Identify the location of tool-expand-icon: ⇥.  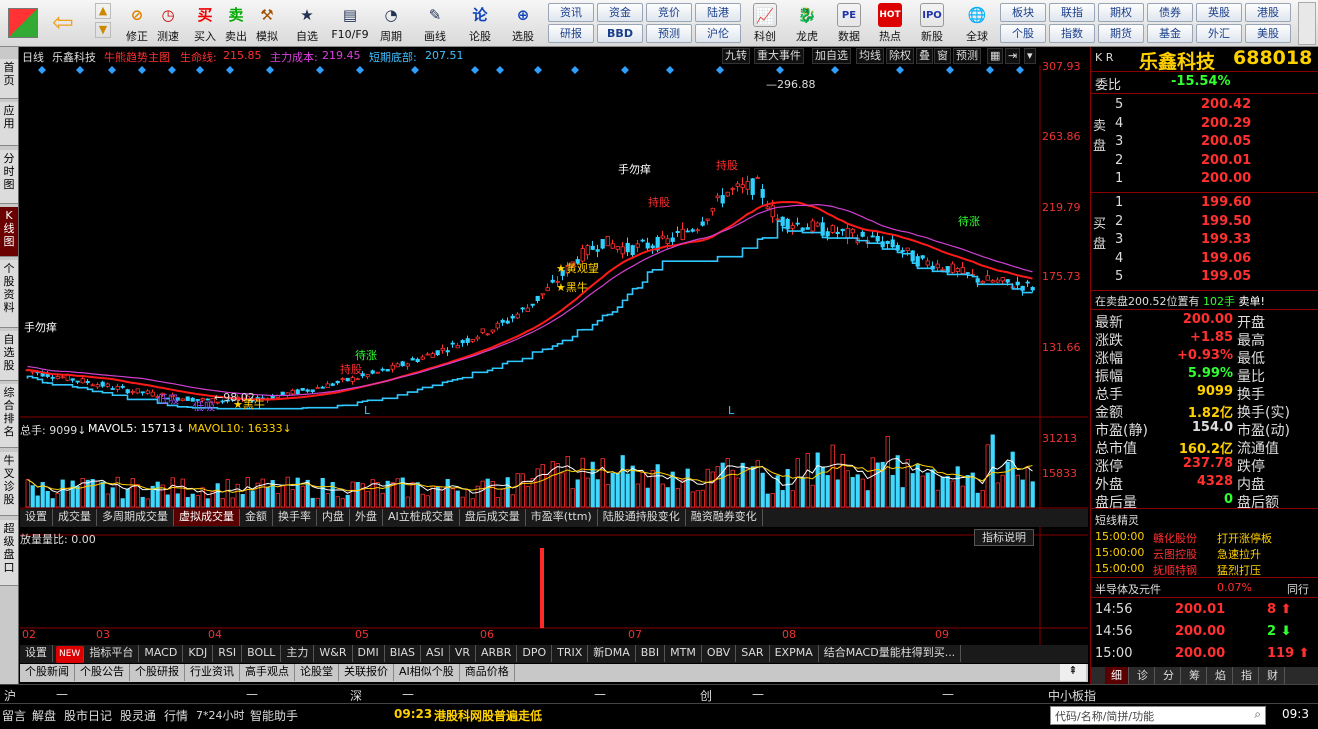
(1013, 56).